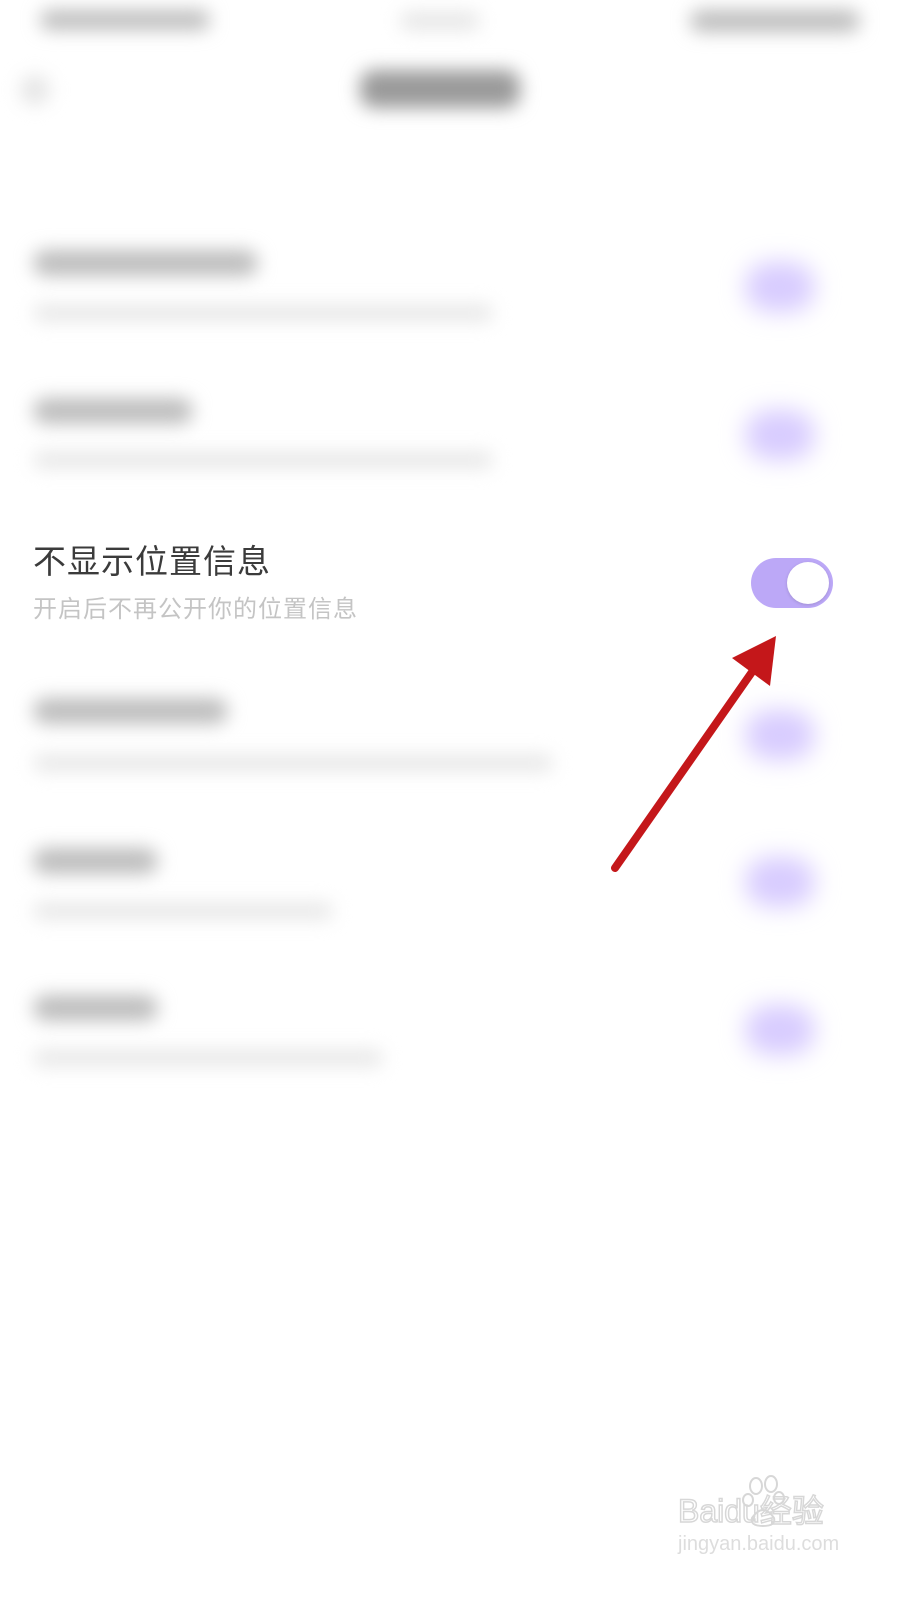  Describe the element at coordinates (450, 585) in the screenshot. I see `hide-location-setting-row: 不显示位置信息 开启后不再公开你的位置信息` at that location.